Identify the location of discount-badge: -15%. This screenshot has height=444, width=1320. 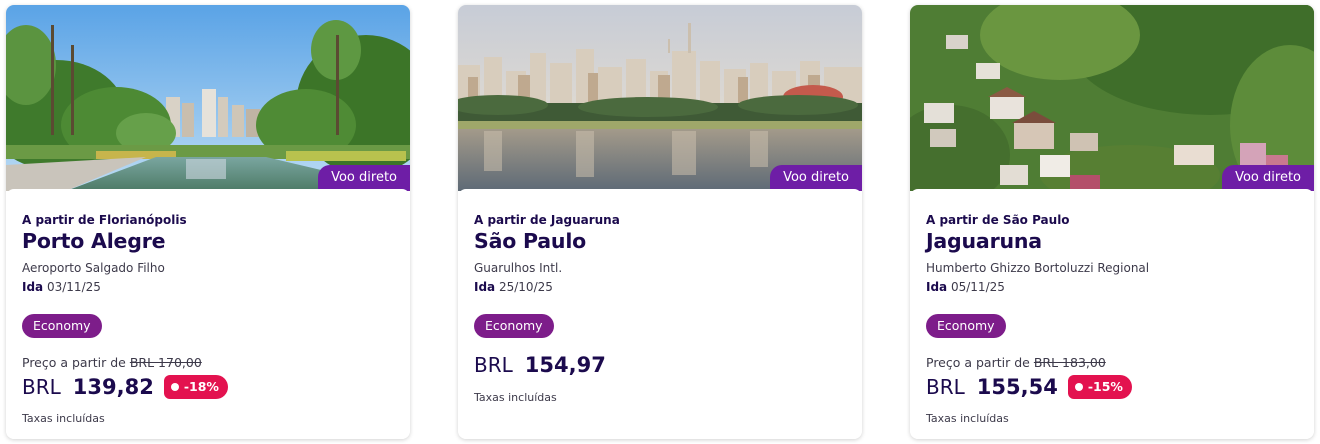
(1099, 387).